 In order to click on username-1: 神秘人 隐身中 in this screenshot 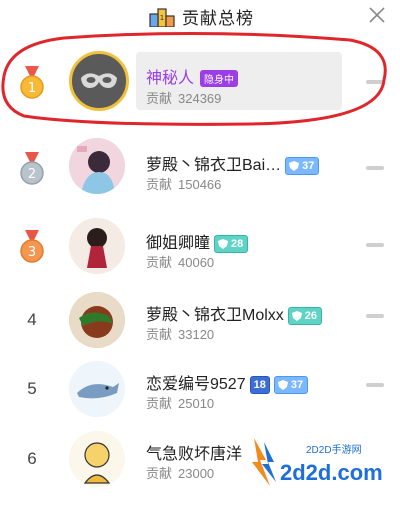, I will do `click(192, 76)`.